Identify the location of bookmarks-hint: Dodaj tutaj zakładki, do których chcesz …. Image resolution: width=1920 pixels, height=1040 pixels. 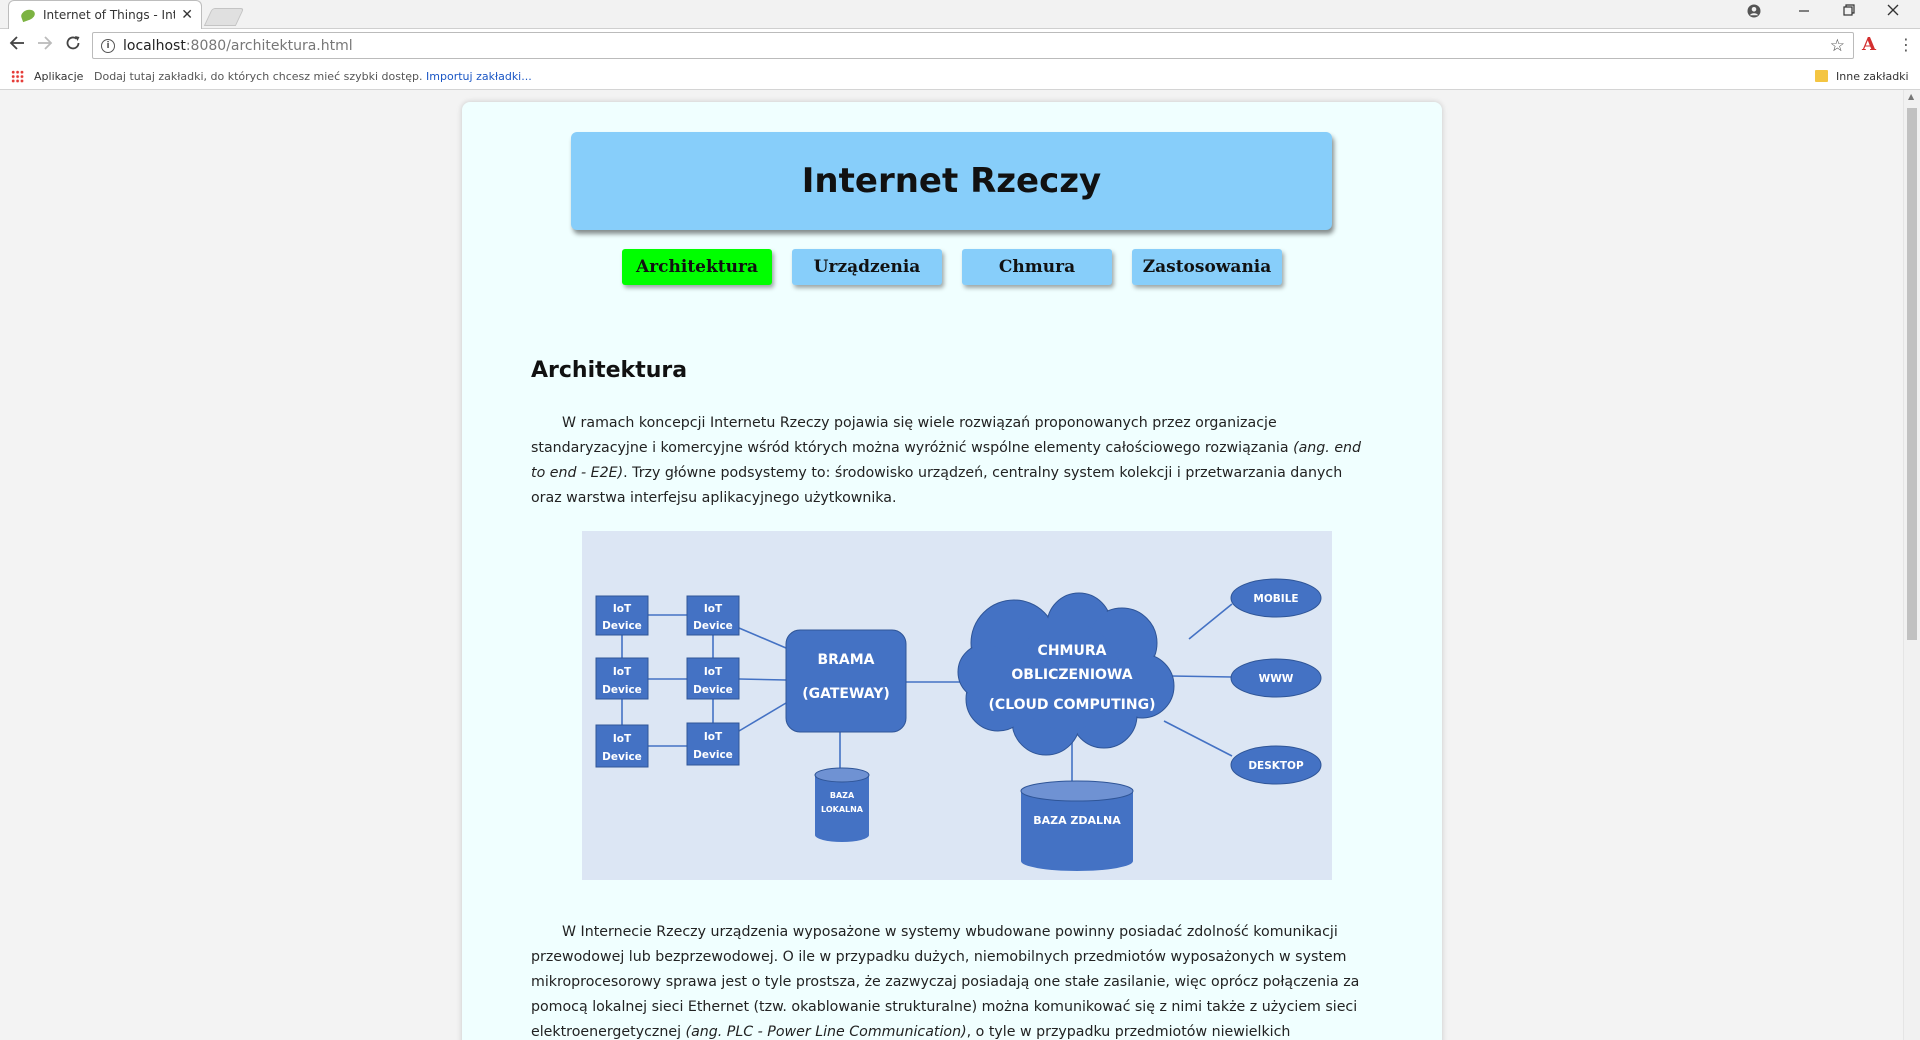
(313, 76).